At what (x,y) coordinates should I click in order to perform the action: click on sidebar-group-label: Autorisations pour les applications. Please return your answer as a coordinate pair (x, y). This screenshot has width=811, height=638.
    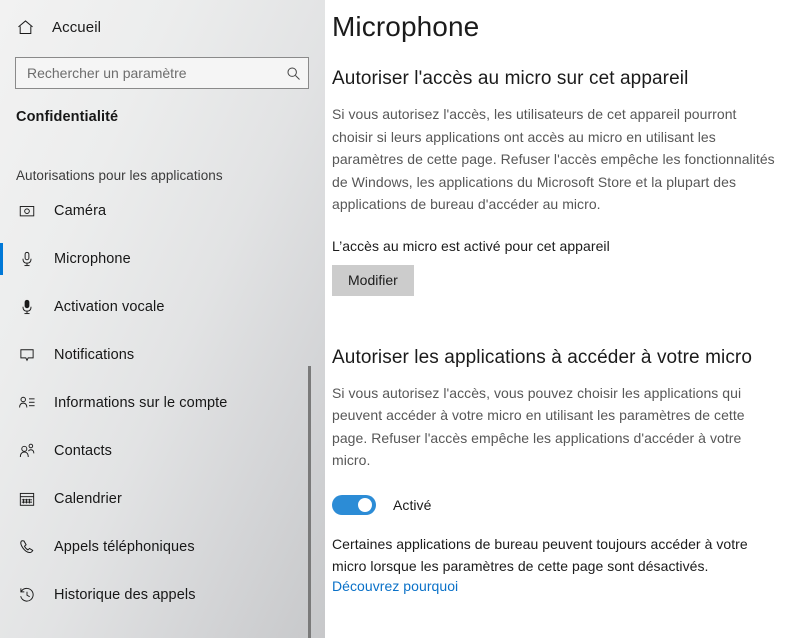
    Looking at the image, I should click on (119, 175).